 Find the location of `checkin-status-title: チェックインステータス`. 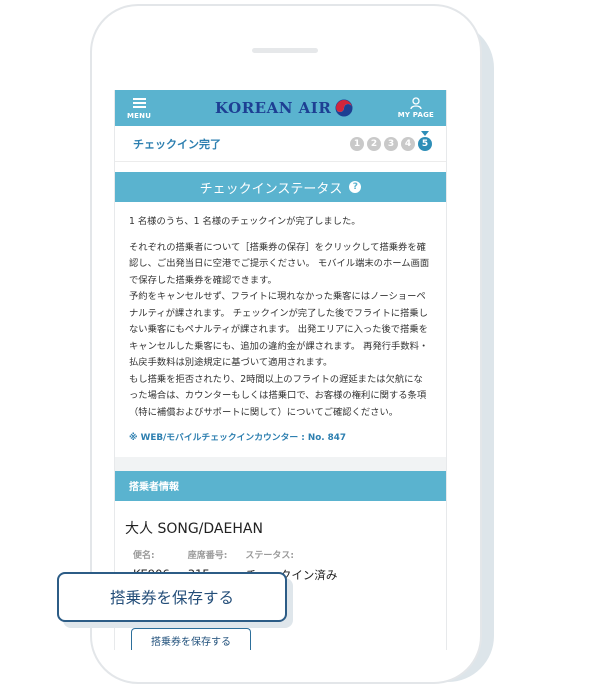

checkin-status-title: チェックインステータス is located at coordinates (271, 189).